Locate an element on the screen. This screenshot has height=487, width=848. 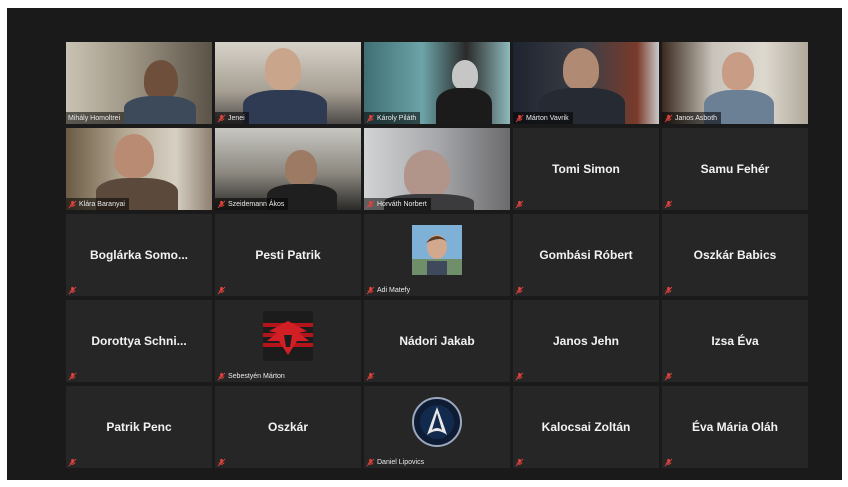
participant-caption: Mihály Homoltrei is located at coordinates (95, 118).